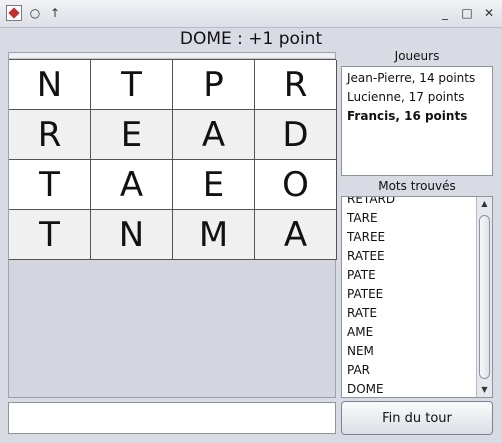 The width and height of the screenshot is (502, 443). I want to click on player-item: Francis, 16 points, so click(407, 116).